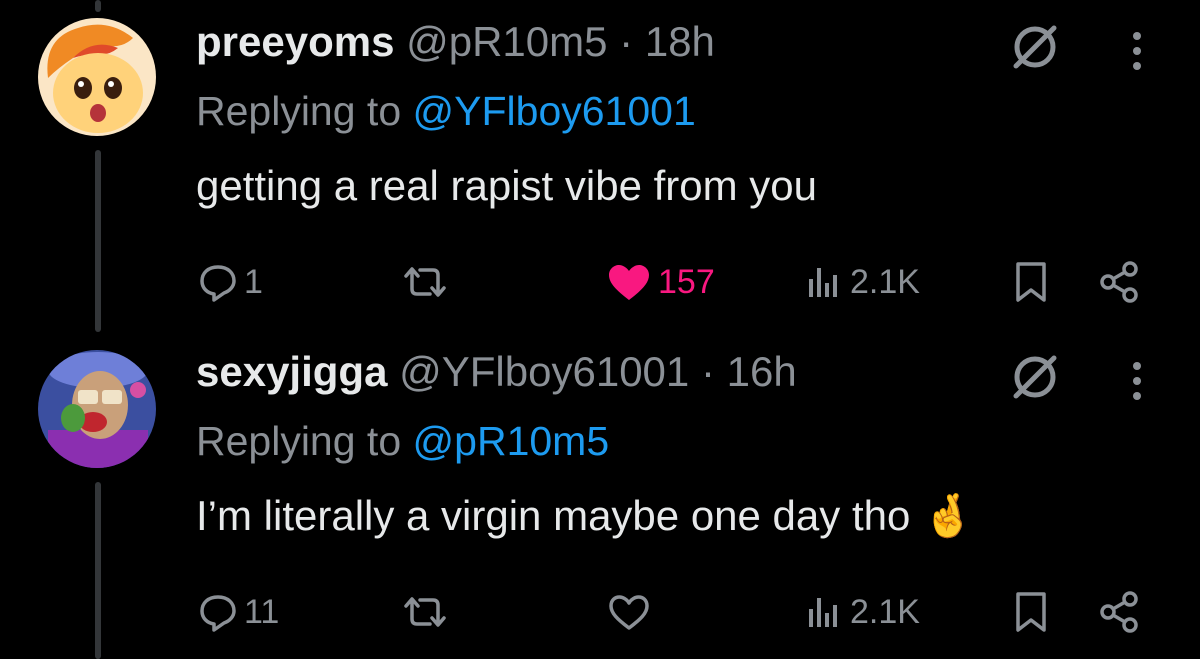 This screenshot has width=1200, height=659. I want to click on reply-button: 11, so click(238, 612).